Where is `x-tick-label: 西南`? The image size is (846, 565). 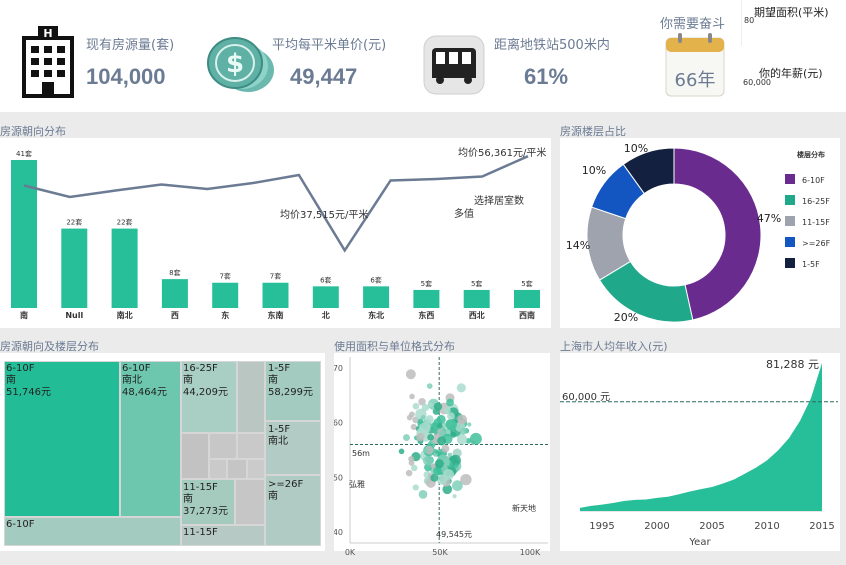
x-tick-label: 西南 is located at coordinates (527, 315).